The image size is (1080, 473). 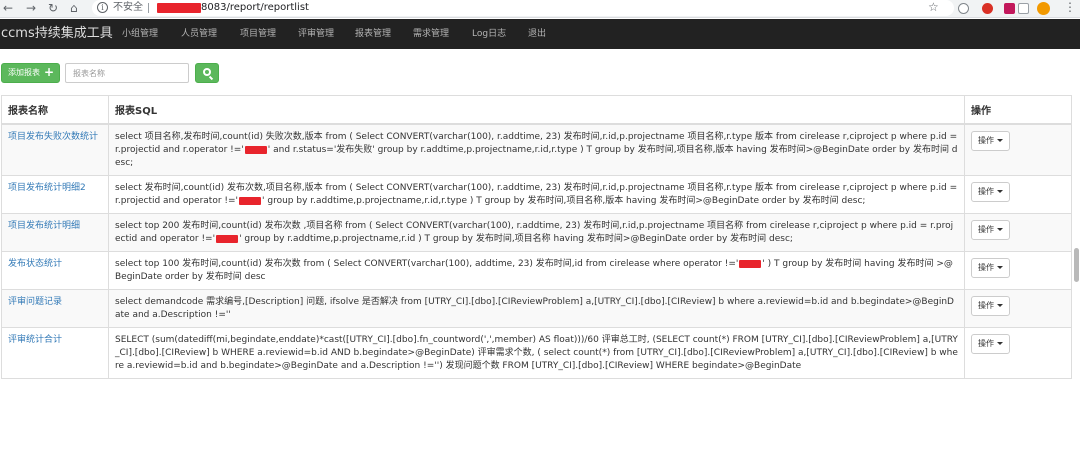 I want to click on nav-item-group-management: 小组管理, so click(x=140, y=34).